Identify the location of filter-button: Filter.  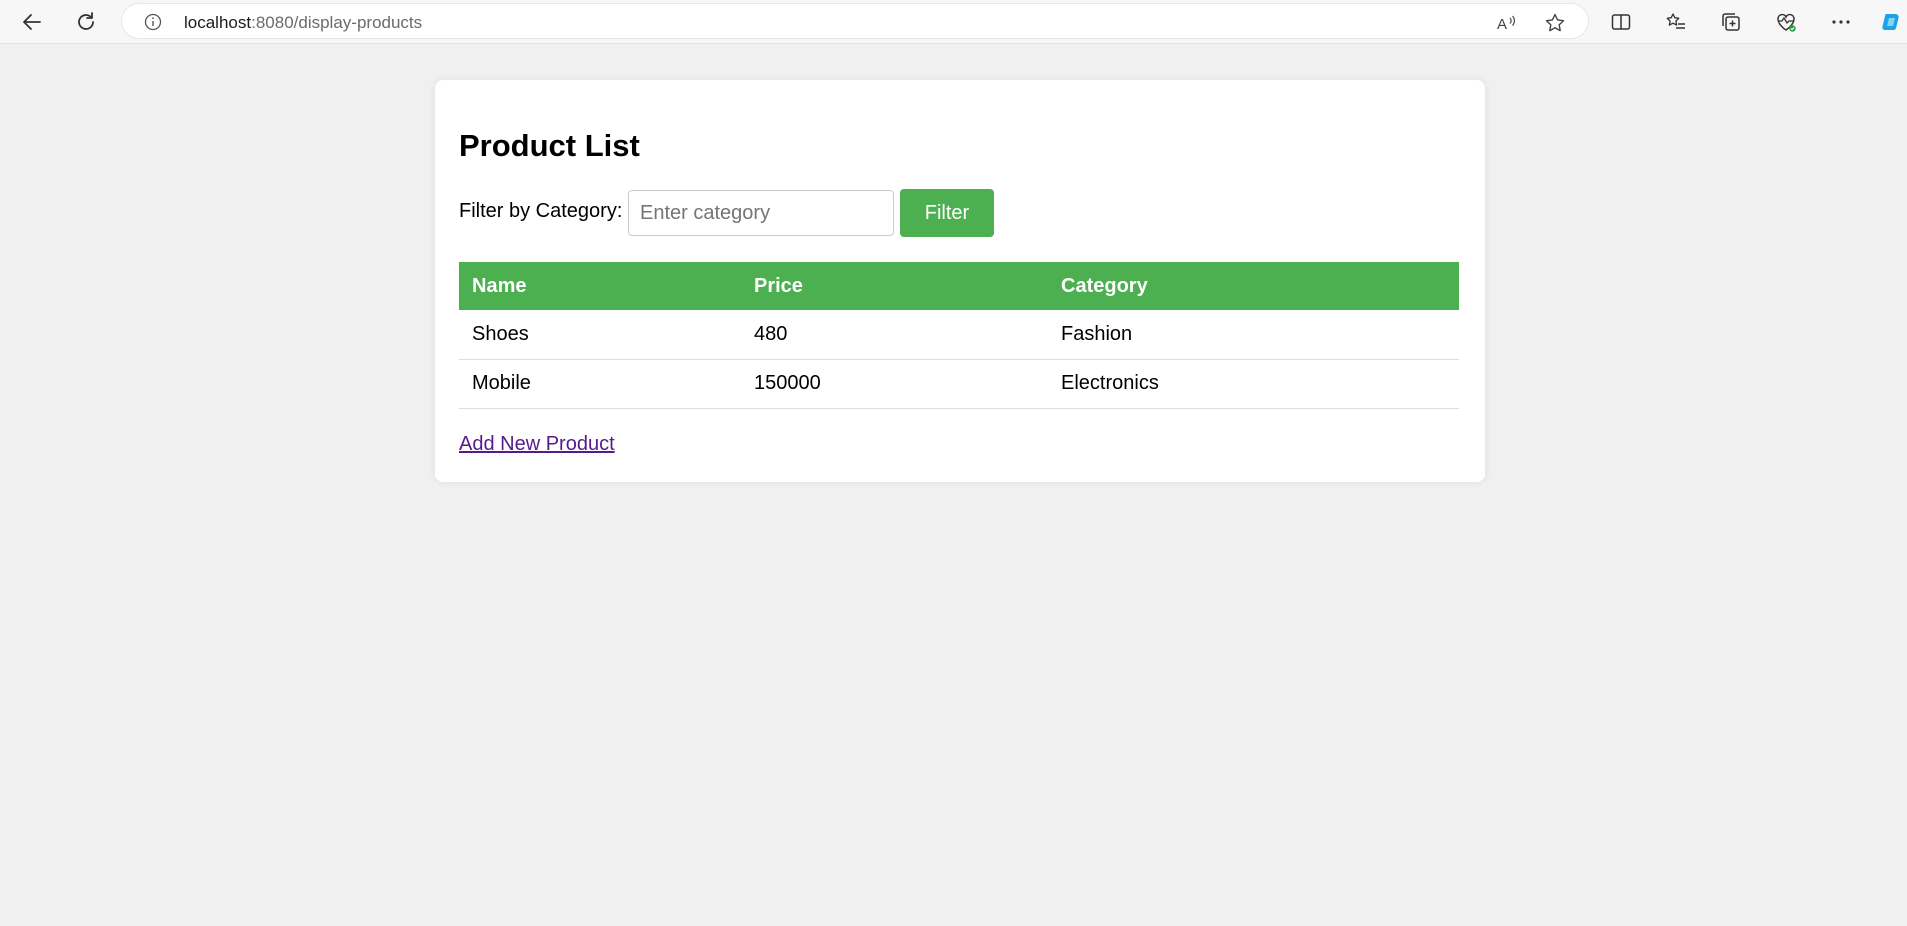
(947, 213).